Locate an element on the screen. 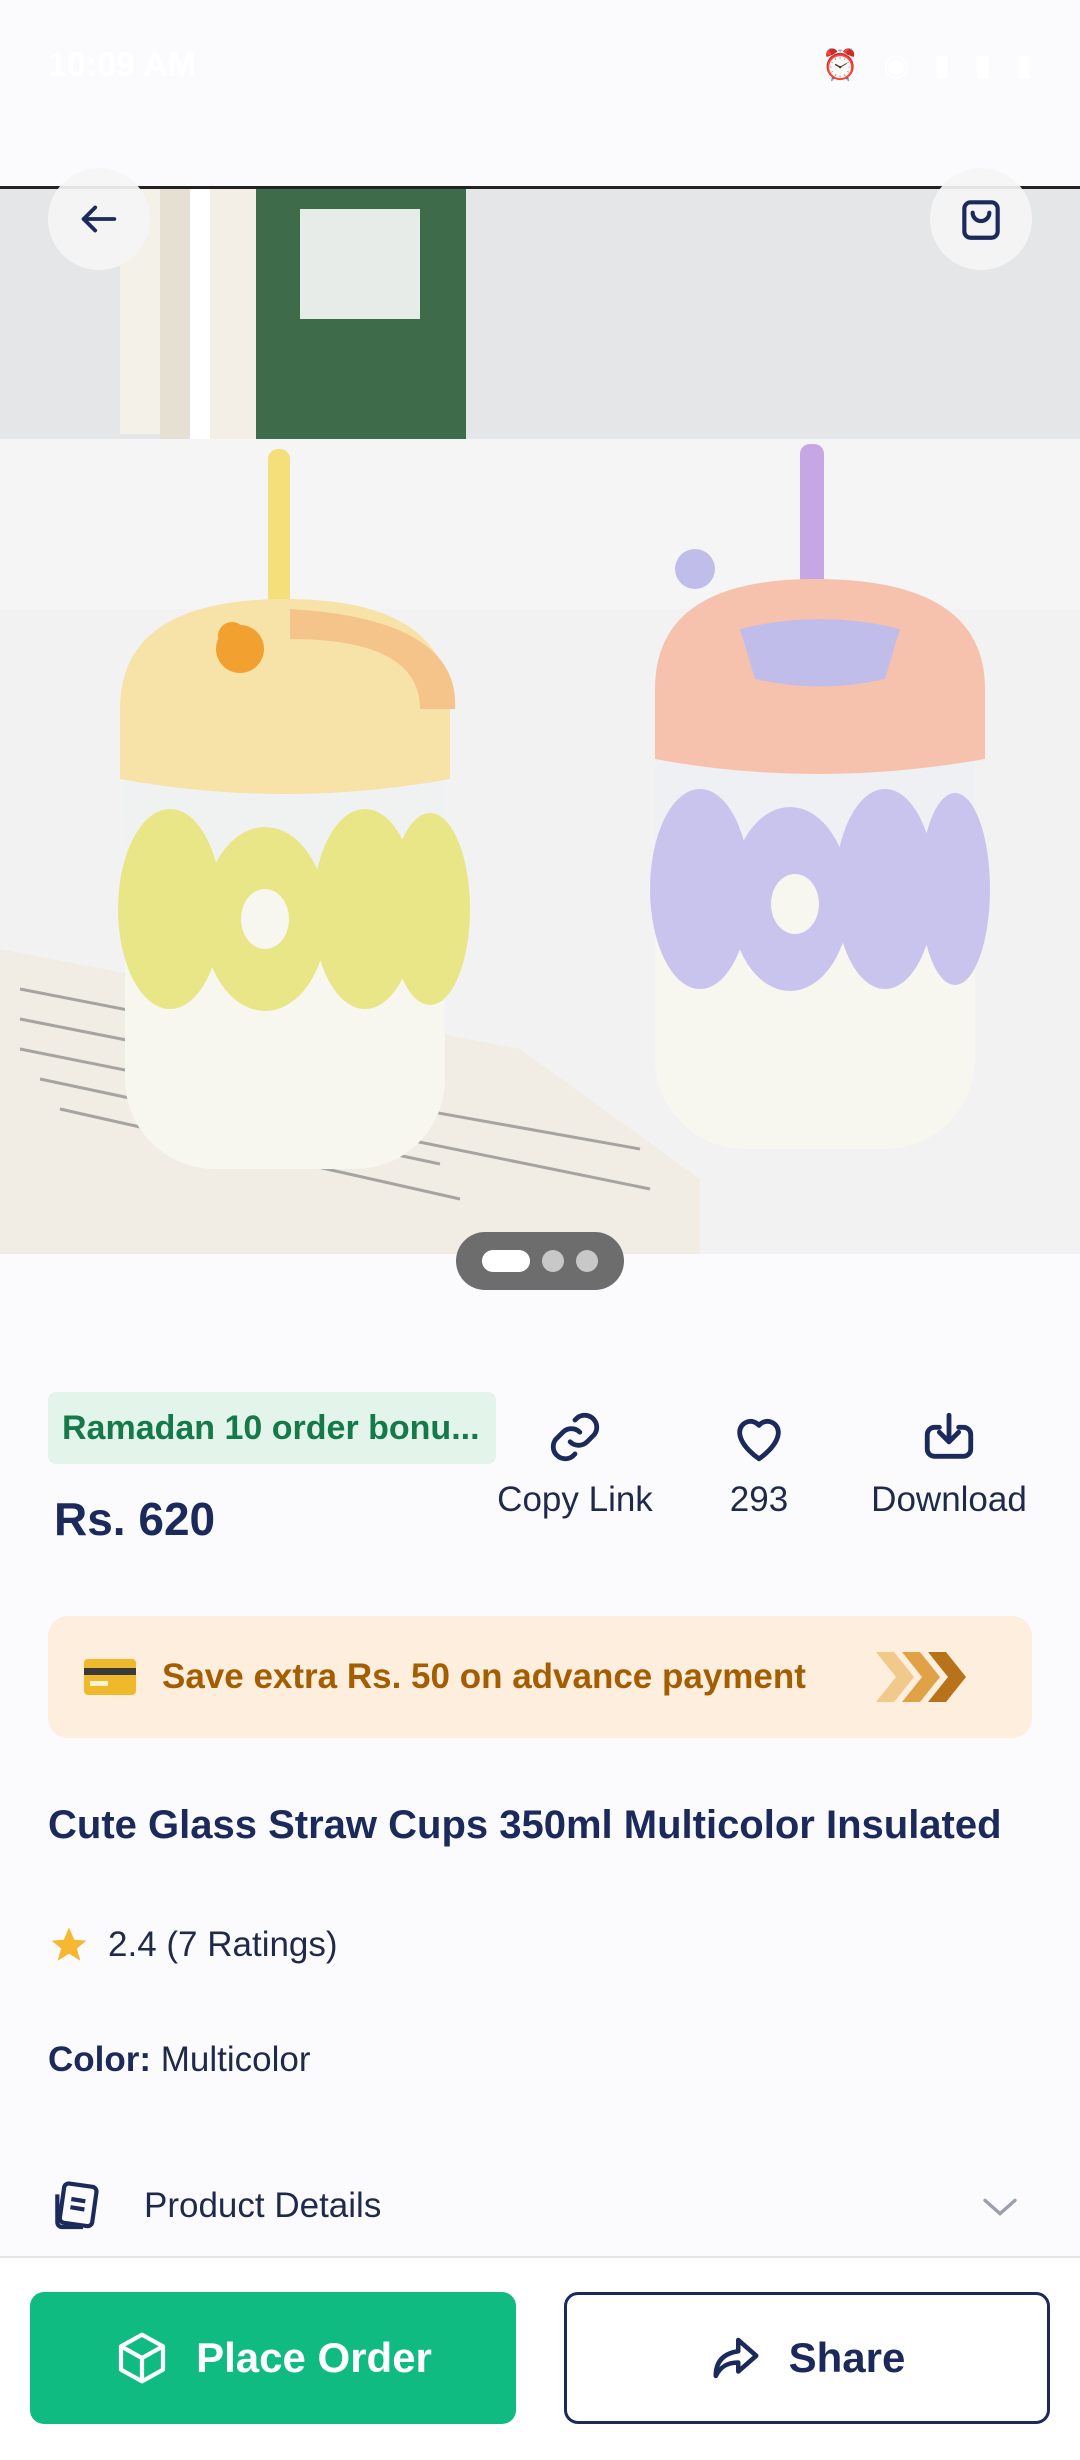  rating-row: 2.4 (7 Ratings) is located at coordinates (193, 1945).